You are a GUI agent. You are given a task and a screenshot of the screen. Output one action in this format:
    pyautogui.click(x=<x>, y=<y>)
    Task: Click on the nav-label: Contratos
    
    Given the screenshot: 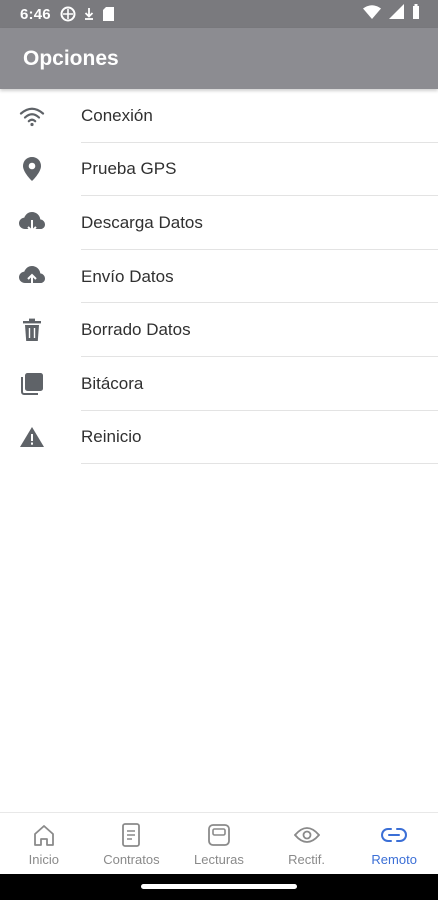 What is the action you would take?
    pyautogui.click(x=131, y=859)
    